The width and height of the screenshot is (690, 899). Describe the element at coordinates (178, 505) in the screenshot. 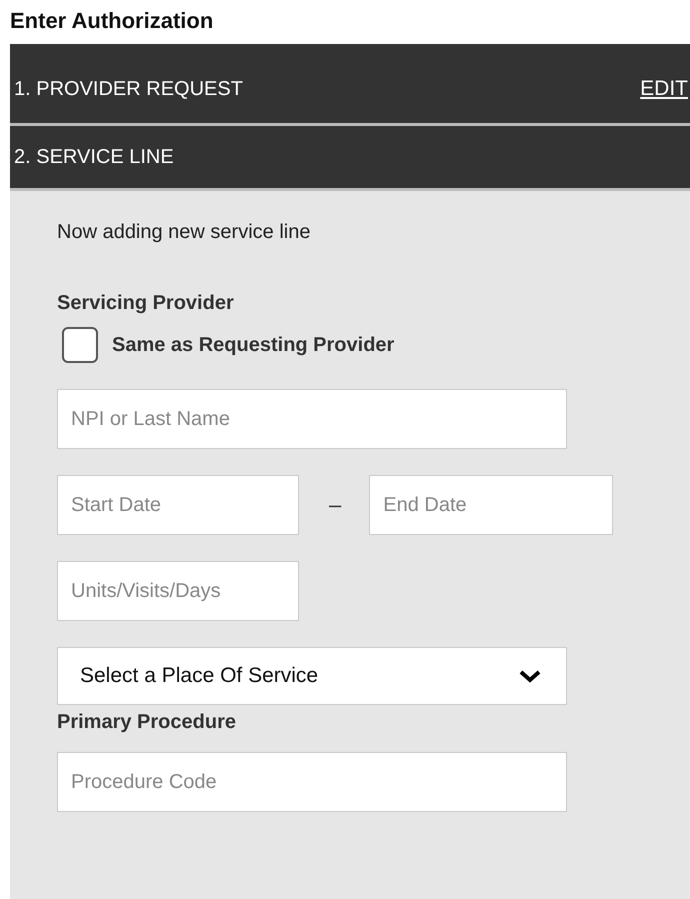

I see `date-field: Start Date` at that location.